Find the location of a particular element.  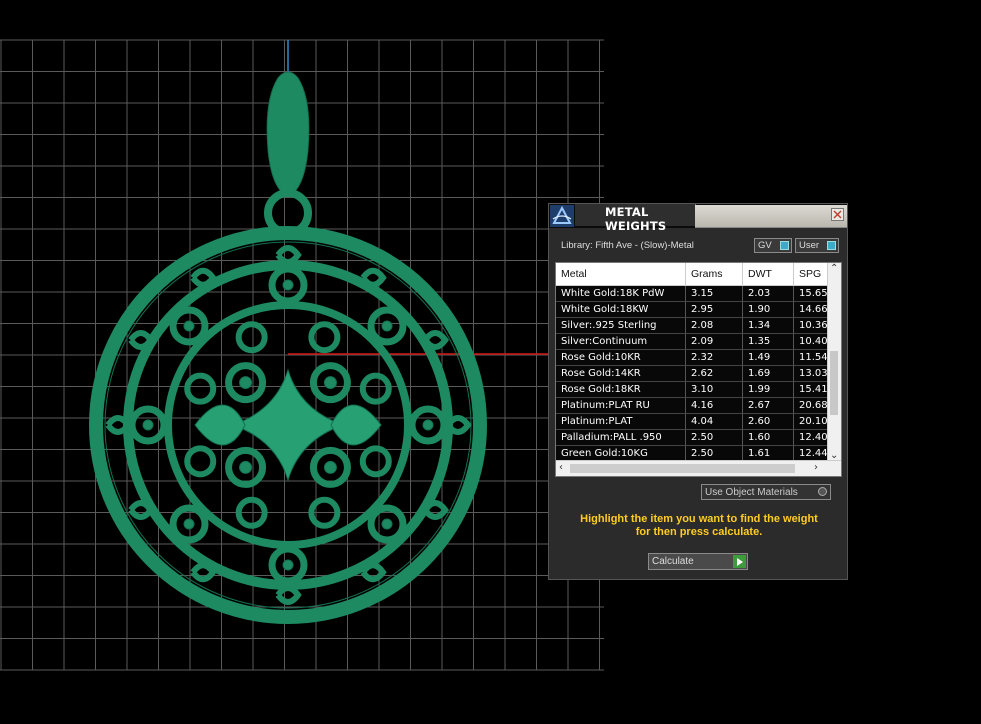

table-cell: 1.60 is located at coordinates (768, 438).